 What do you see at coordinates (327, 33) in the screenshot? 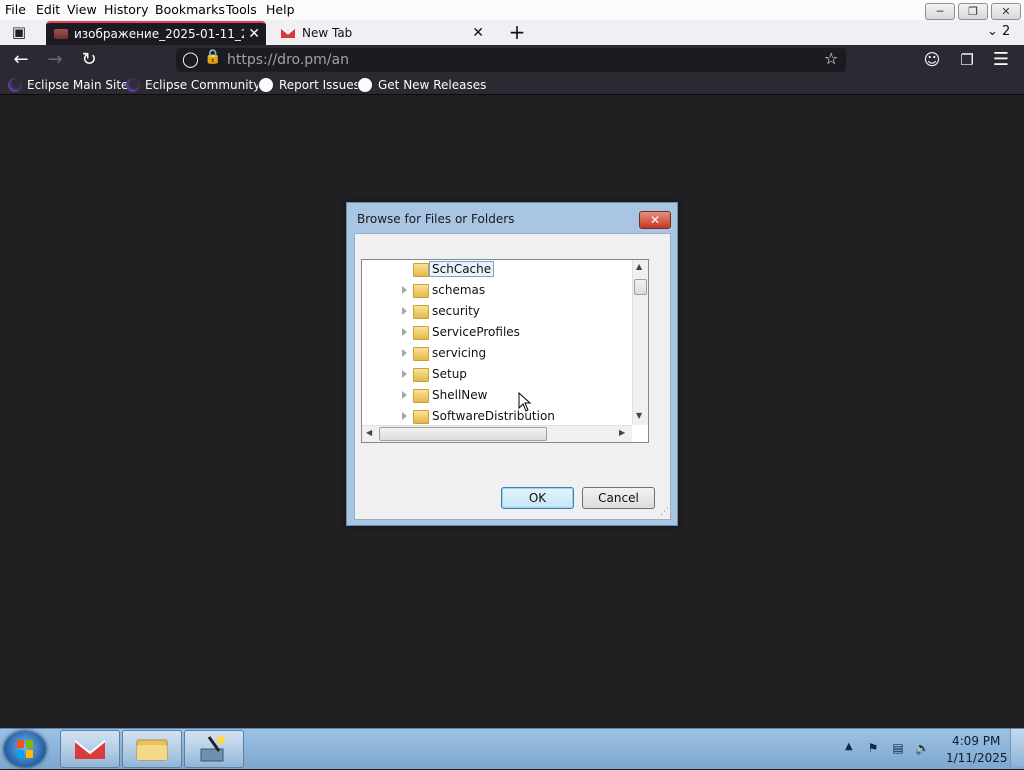
I see `tab-title: New Tab` at bounding box center [327, 33].